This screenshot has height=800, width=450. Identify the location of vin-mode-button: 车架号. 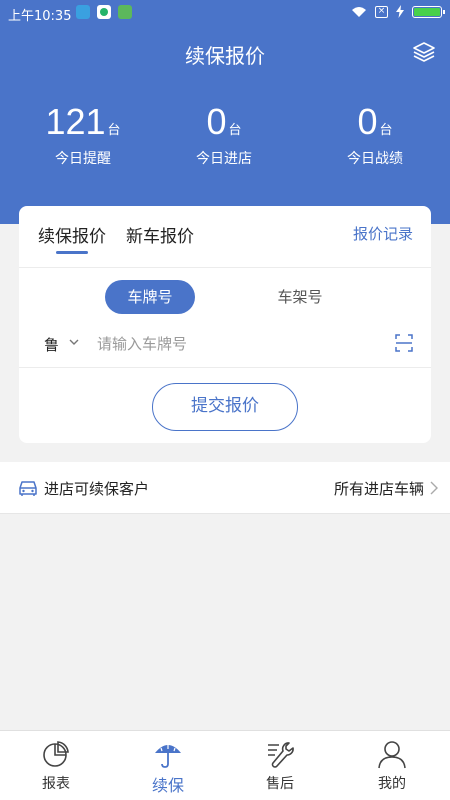
(300, 297).